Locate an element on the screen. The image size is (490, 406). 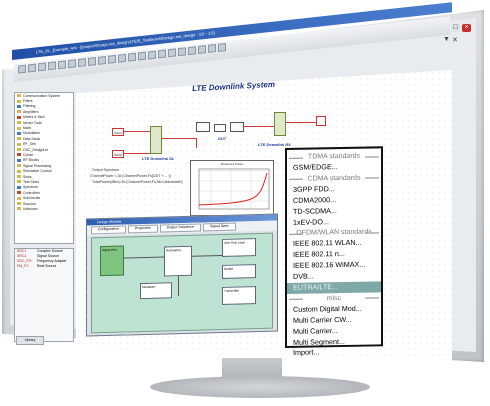
source-block-2-label: Vsrc2 is located at coordinates (118, 155).